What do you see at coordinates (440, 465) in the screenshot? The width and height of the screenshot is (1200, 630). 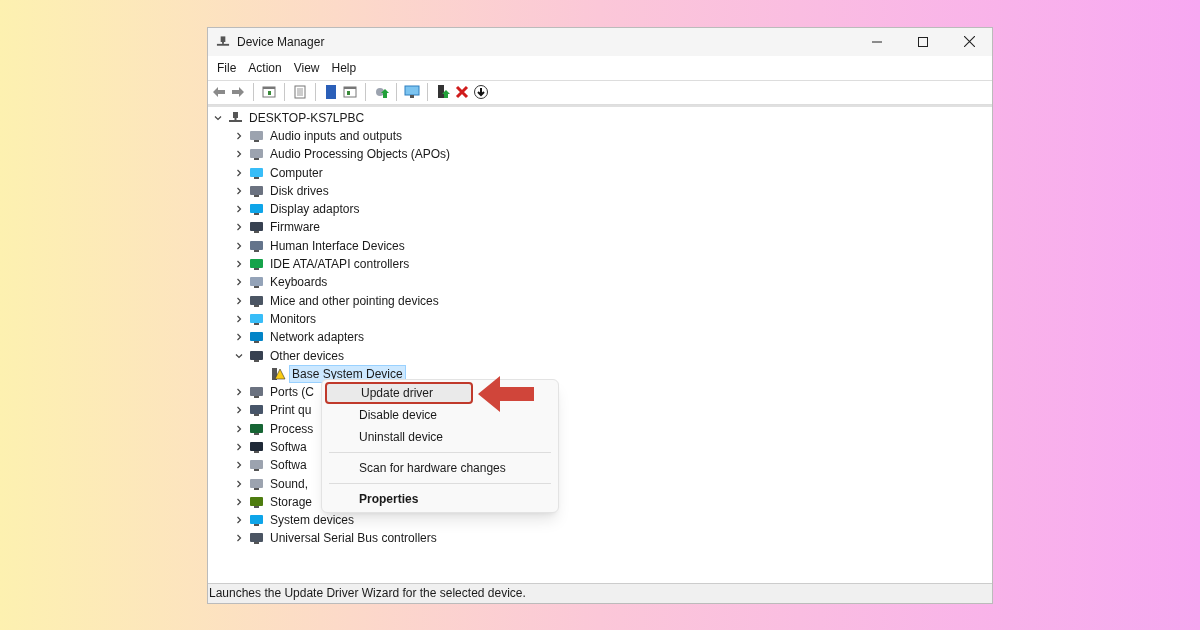 I see `context-menu-item: Scan for hardware changes` at bounding box center [440, 465].